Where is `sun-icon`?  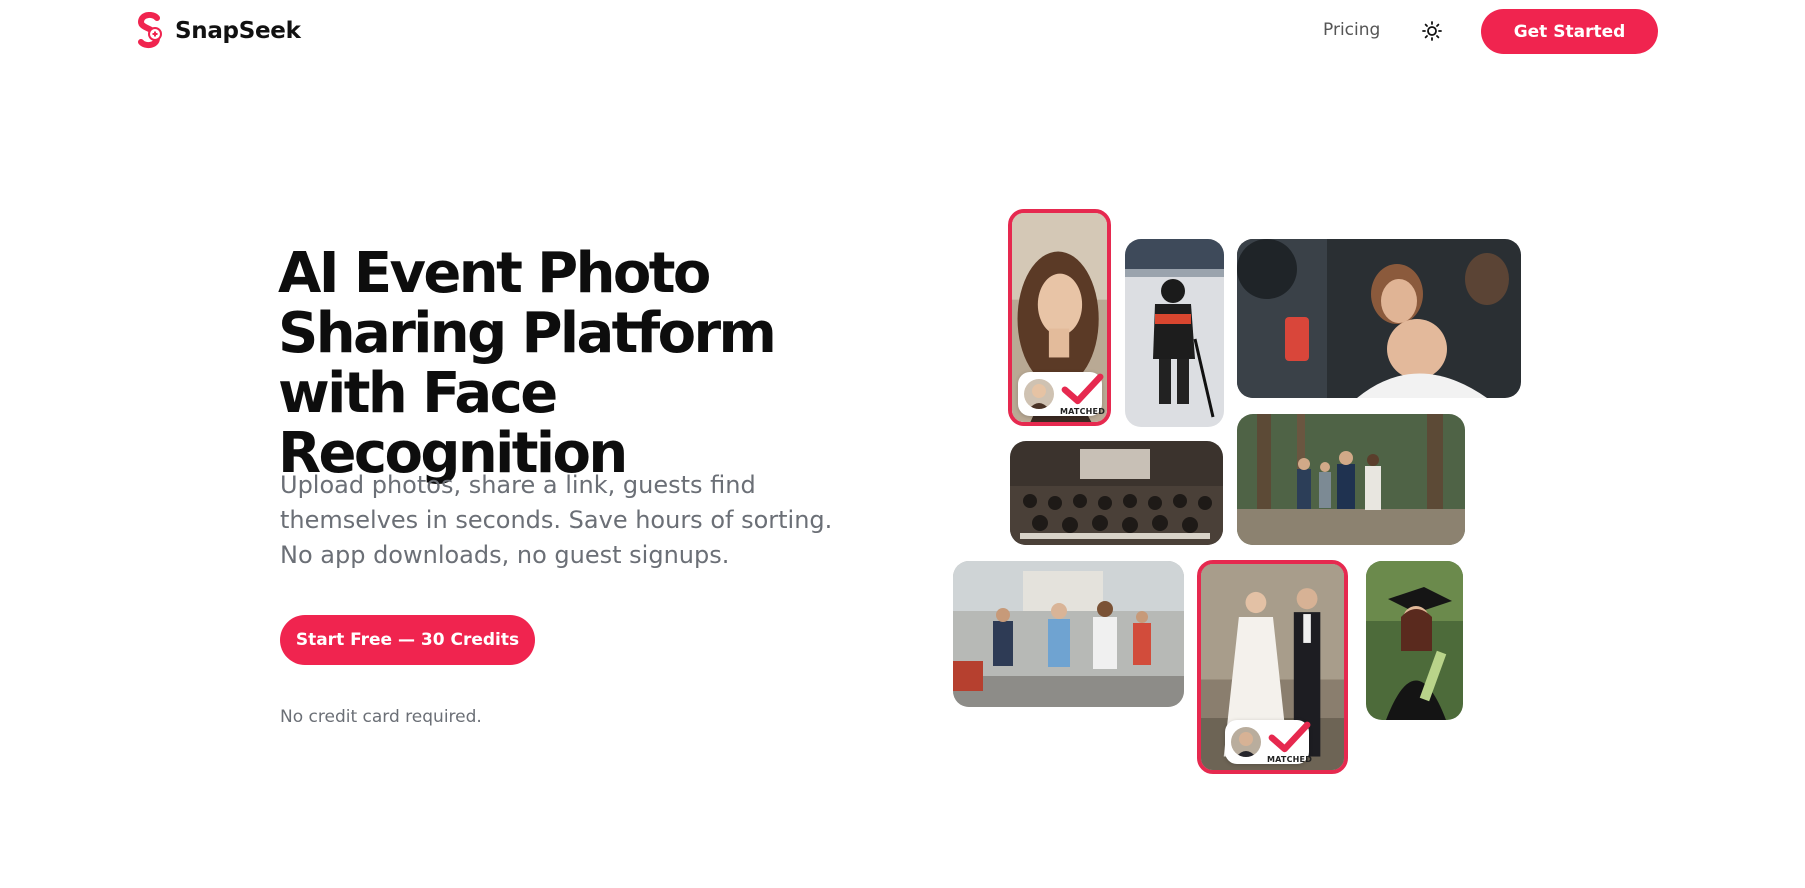
sun-icon is located at coordinates (1432, 31).